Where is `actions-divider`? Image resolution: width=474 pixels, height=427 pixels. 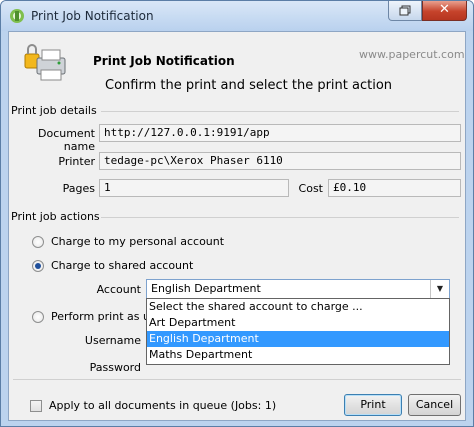 actions-divider is located at coordinates (280, 217).